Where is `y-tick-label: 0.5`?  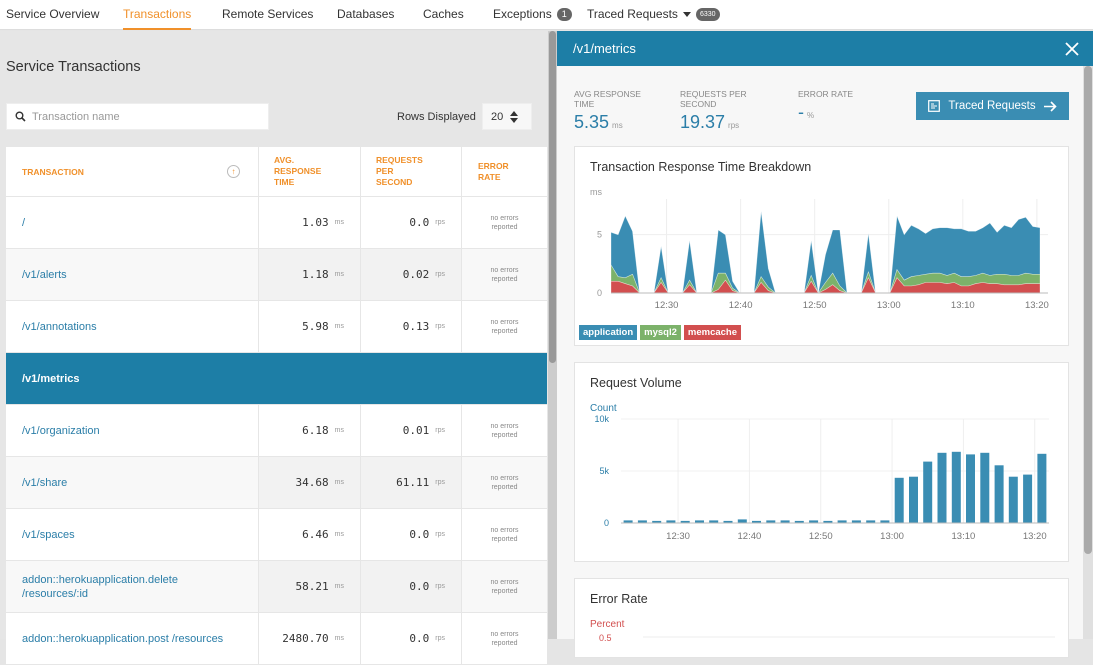 y-tick-label: 0.5 is located at coordinates (605, 638).